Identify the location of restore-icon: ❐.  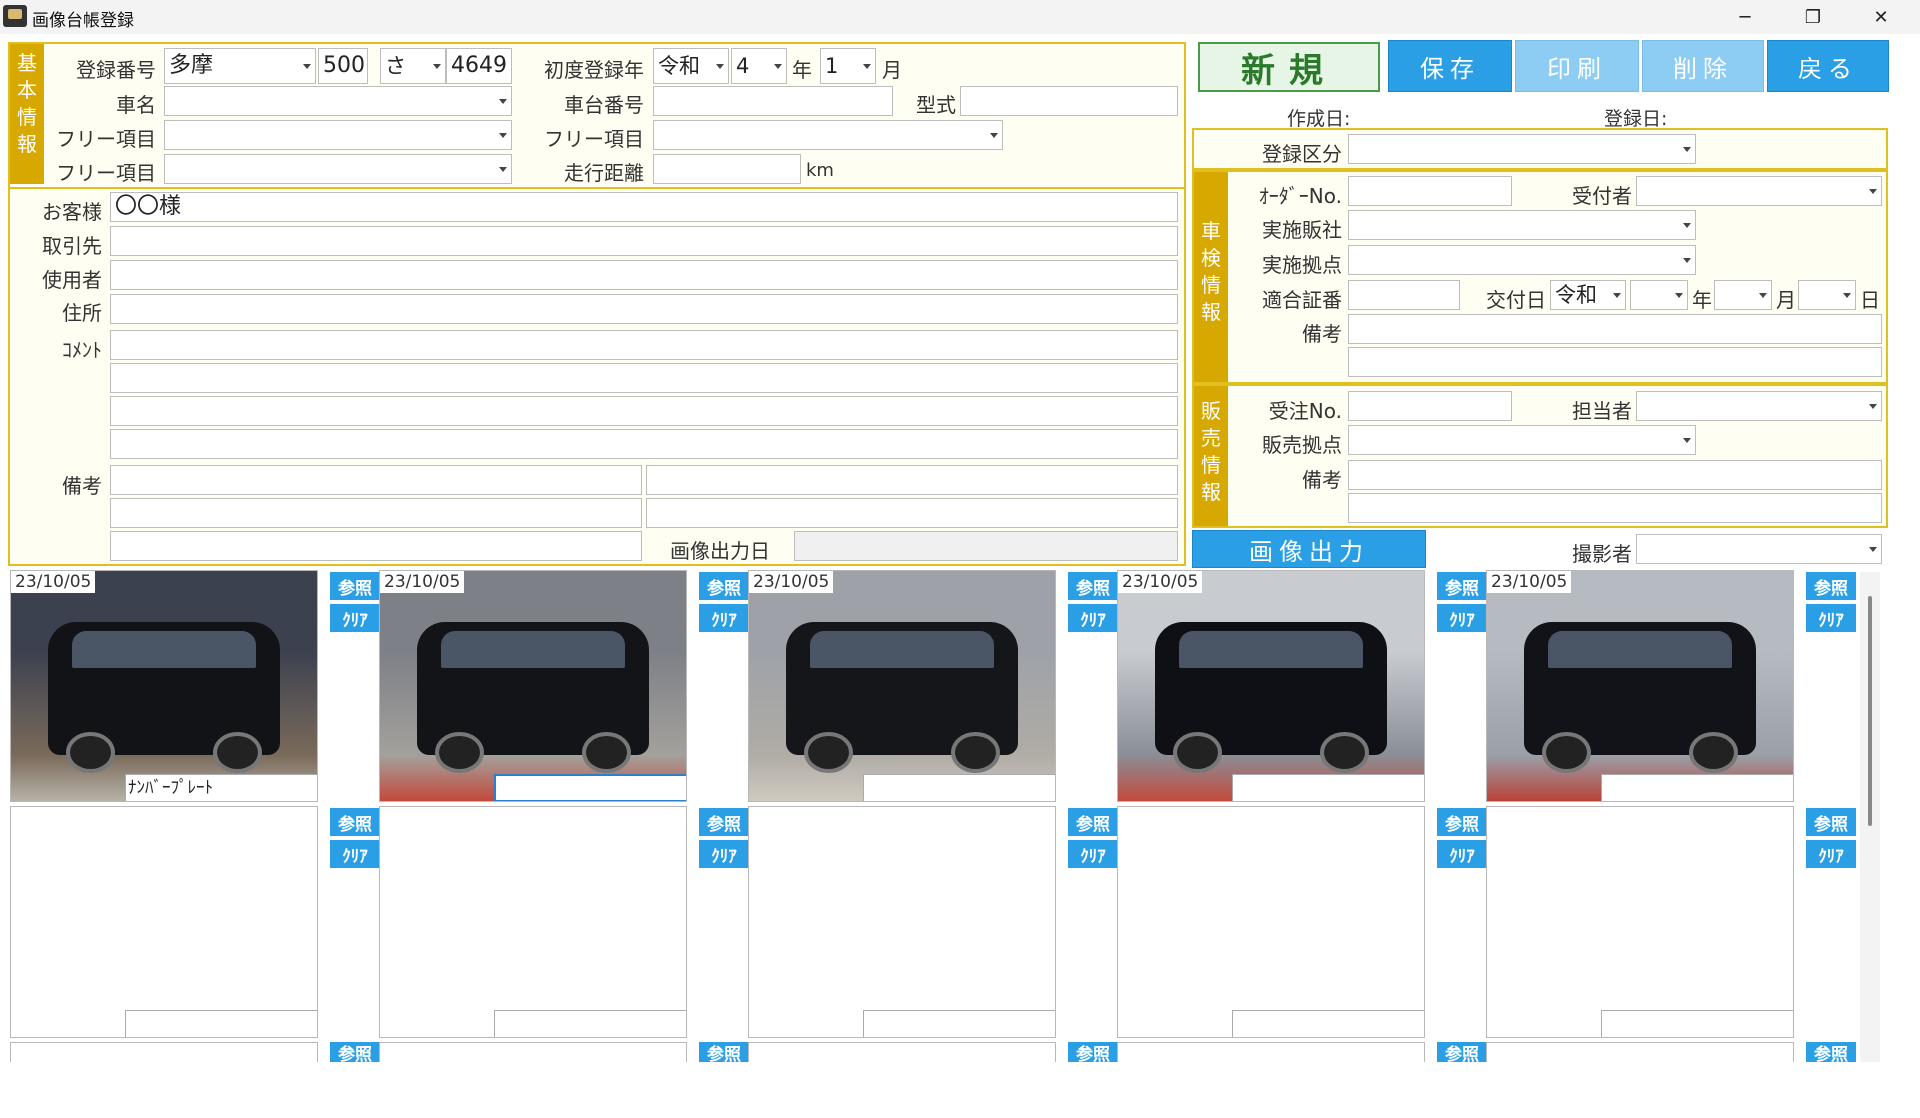
(1813, 17).